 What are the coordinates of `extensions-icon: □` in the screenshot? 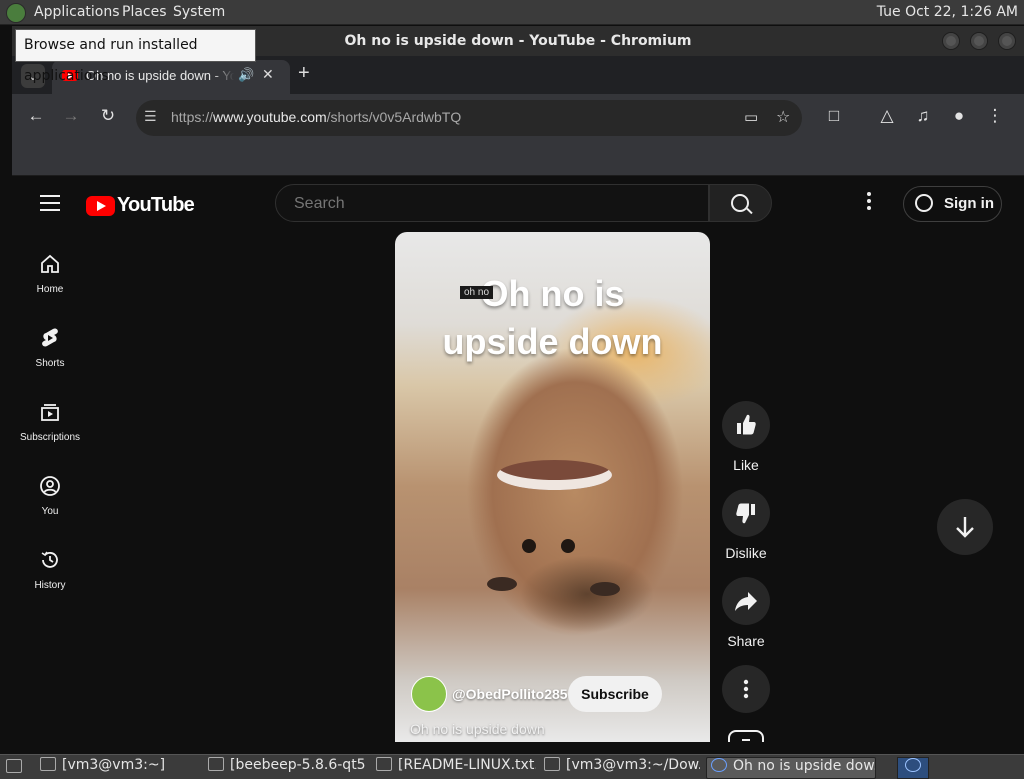 It's located at (834, 116).